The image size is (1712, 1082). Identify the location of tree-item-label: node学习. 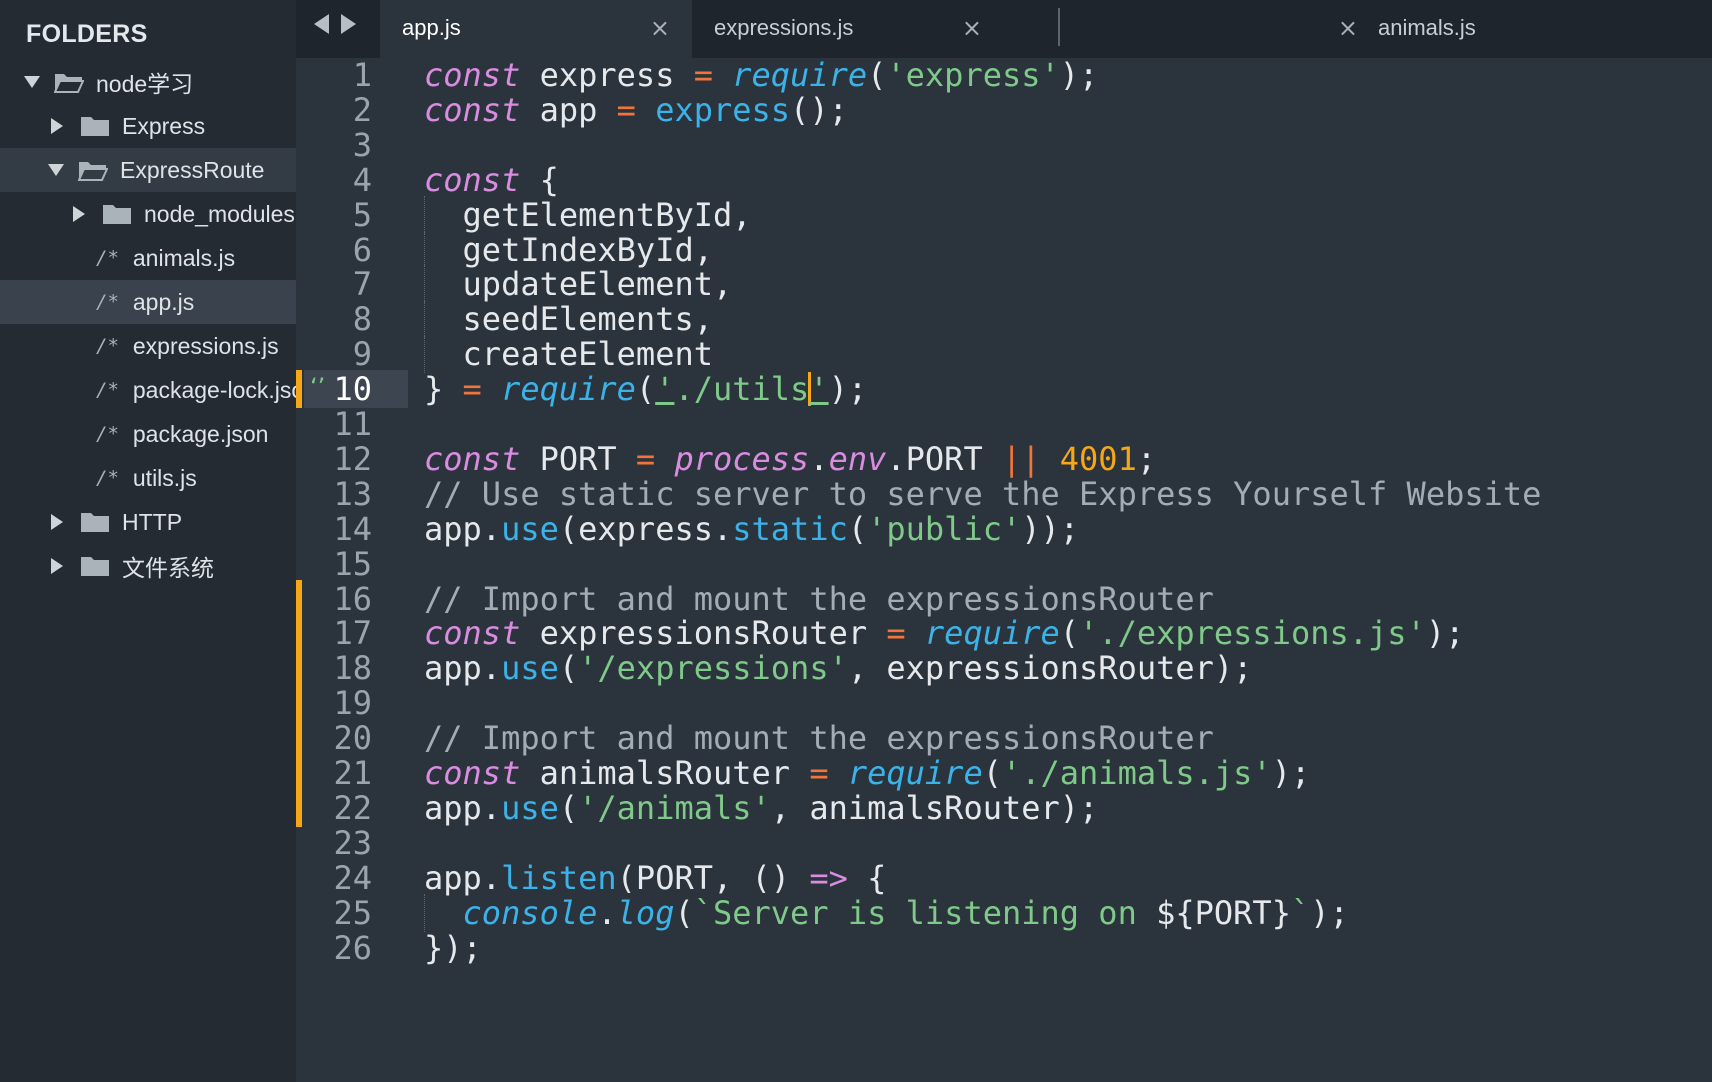
(145, 84).